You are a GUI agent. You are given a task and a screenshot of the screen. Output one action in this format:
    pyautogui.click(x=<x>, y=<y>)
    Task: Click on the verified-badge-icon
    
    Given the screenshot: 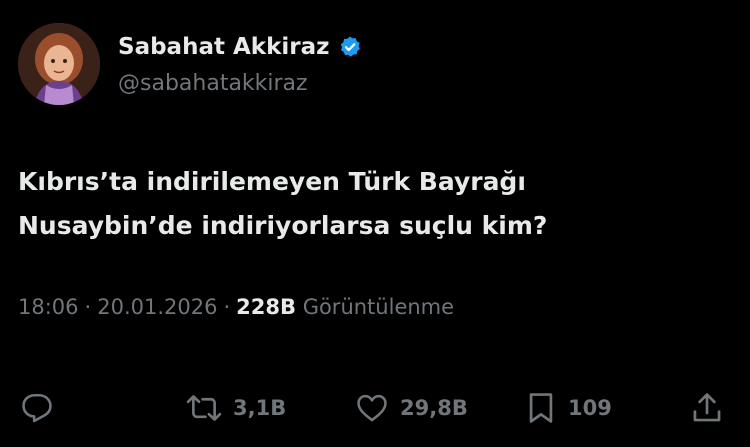 What is the action you would take?
    pyautogui.click(x=350, y=47)
    